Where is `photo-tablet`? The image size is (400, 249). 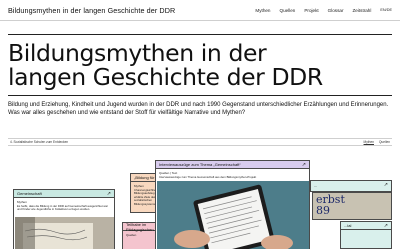
photo-tablet is located at coordinates (233, 215).